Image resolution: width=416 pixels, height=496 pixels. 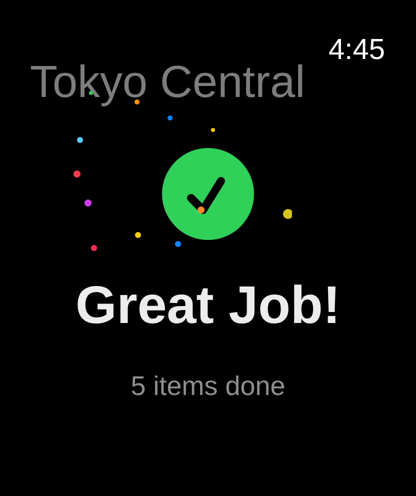 What do you see at coordinates (208, 306) in the screenshot?
I see `success-heading: Great Job!` at bounding box center [208, 306].